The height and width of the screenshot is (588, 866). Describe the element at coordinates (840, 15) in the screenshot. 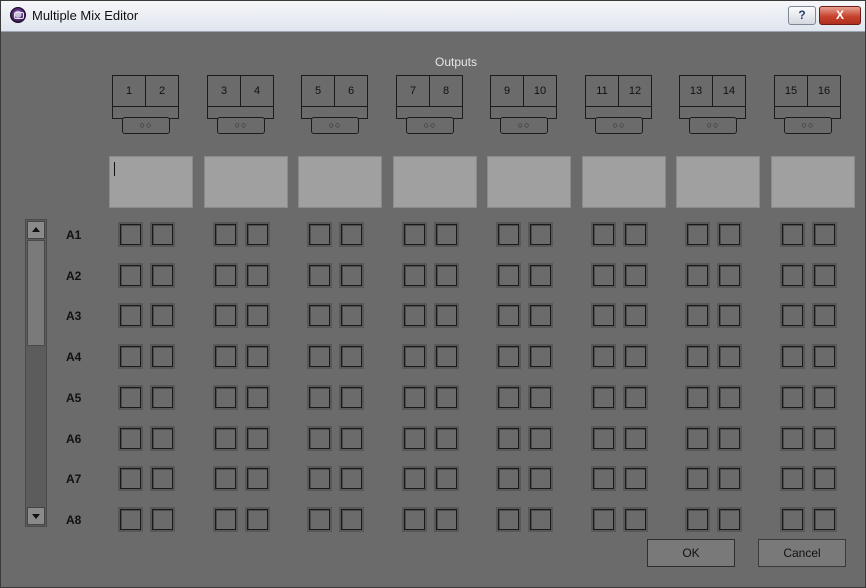

I see `close-button: X` at that location.